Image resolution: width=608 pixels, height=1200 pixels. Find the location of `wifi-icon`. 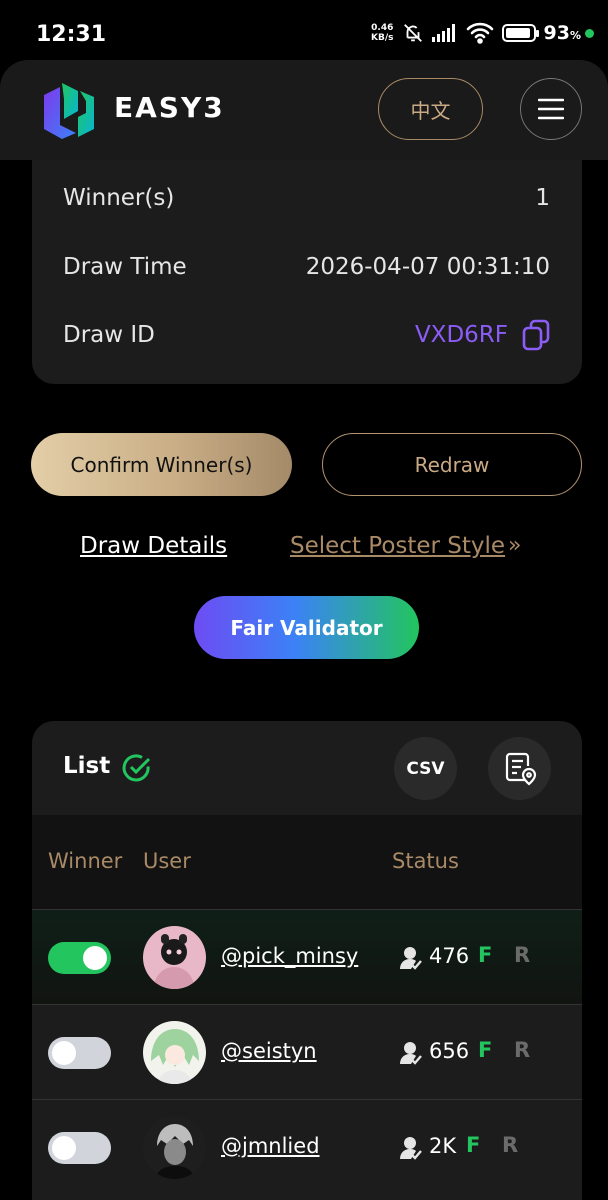

wifi-icon is located at coordinates (479, 33).